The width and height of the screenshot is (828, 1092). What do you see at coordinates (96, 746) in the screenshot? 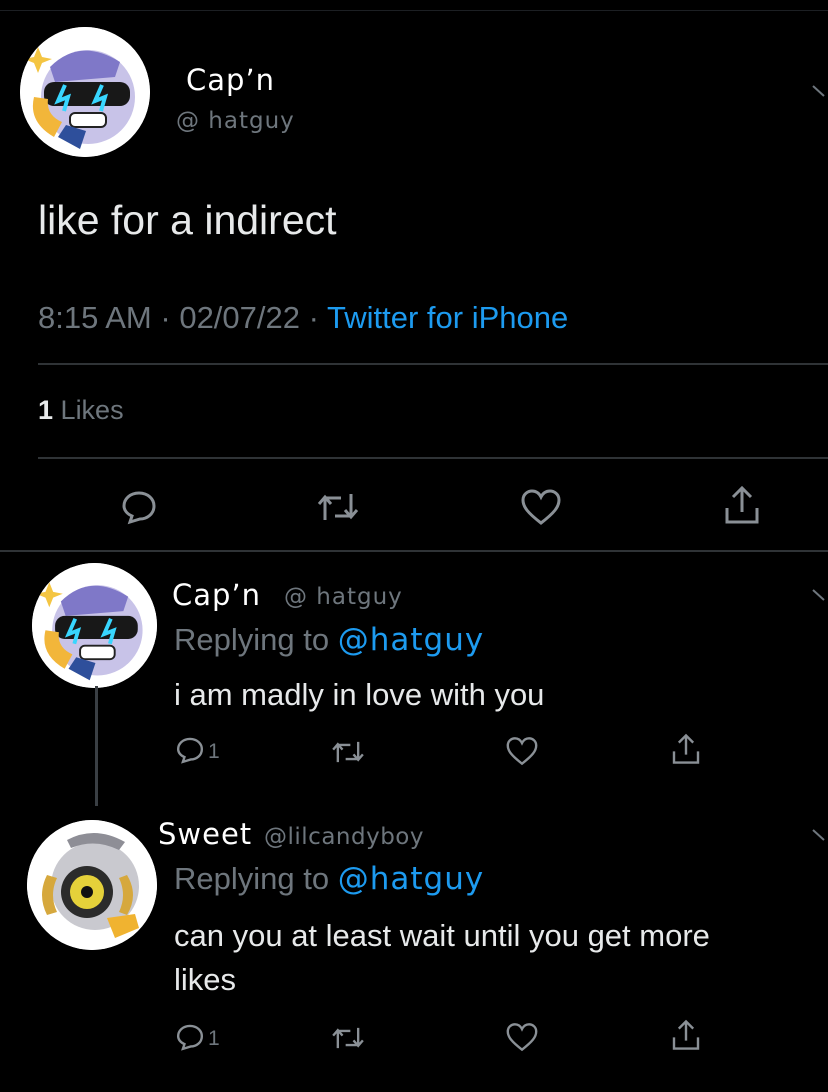
I see `thread-line` at bounding box center [96, 746].